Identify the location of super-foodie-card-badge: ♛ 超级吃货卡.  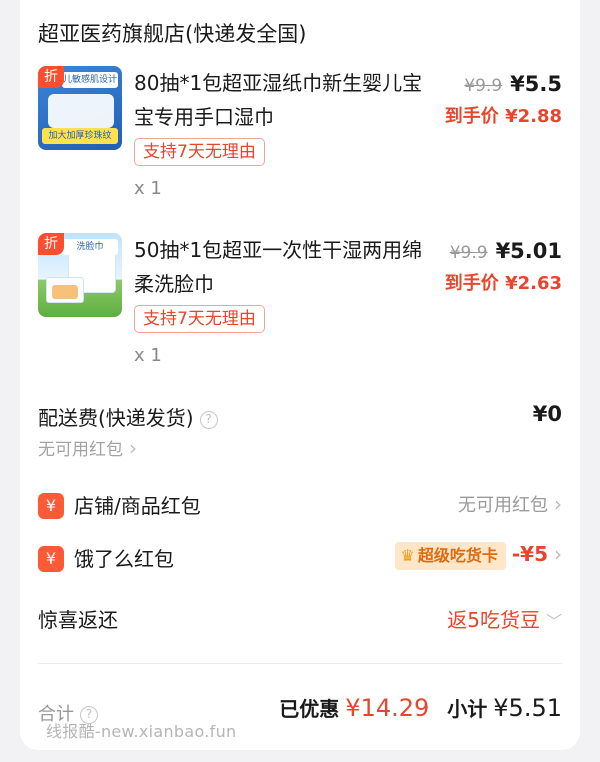
(450, 556).